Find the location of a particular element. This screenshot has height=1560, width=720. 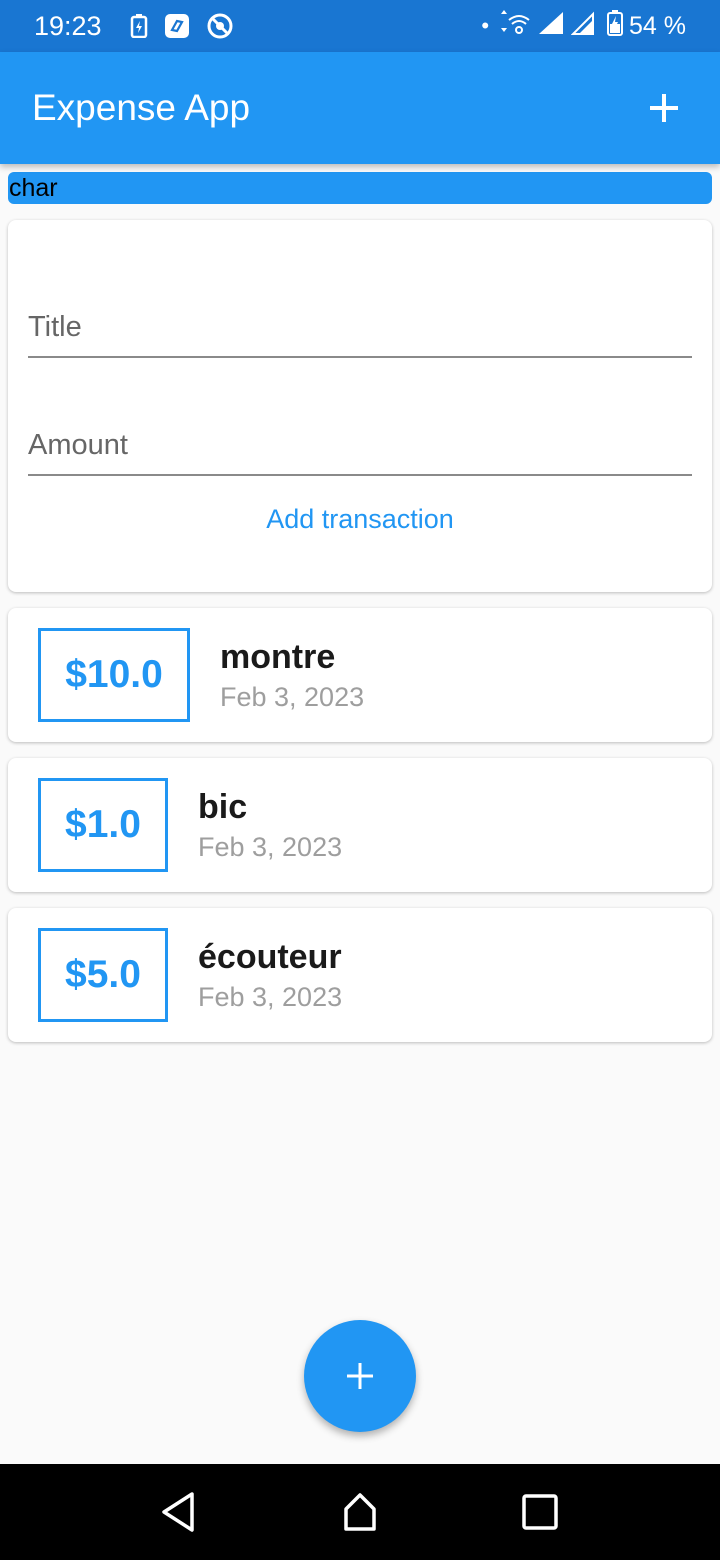

app-notification-icon is located at coordinates (177, 26).